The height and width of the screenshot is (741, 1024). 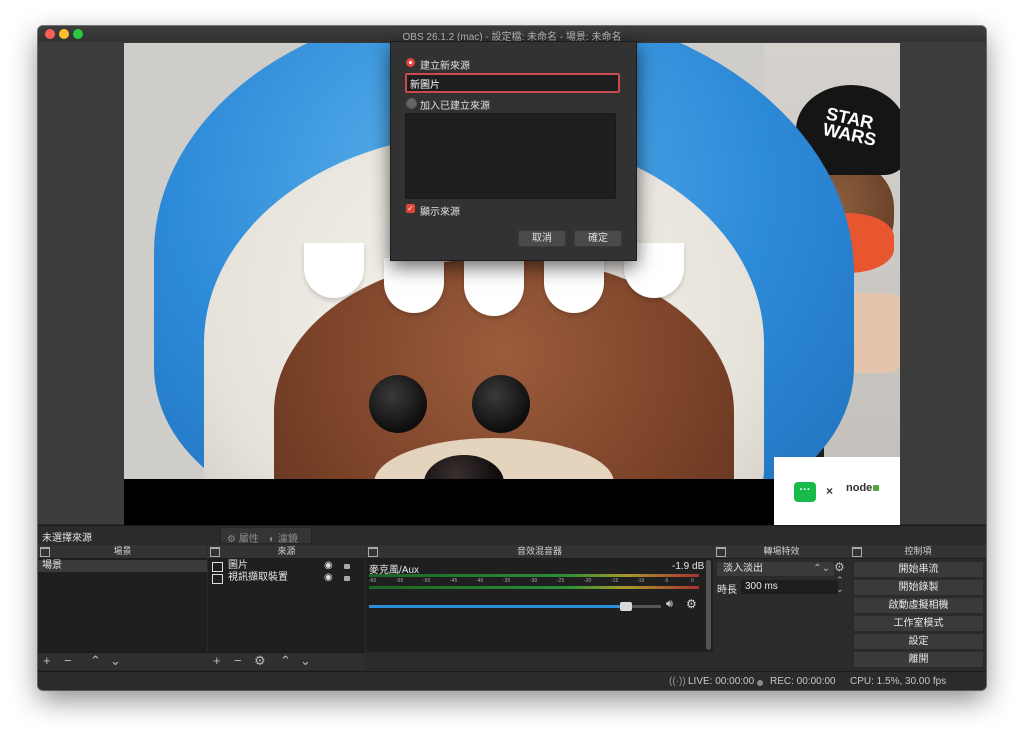 What do you see at coordinates (512, 83) in the screenshot?
I see `source-name-input` at bounding box center [512, 83].